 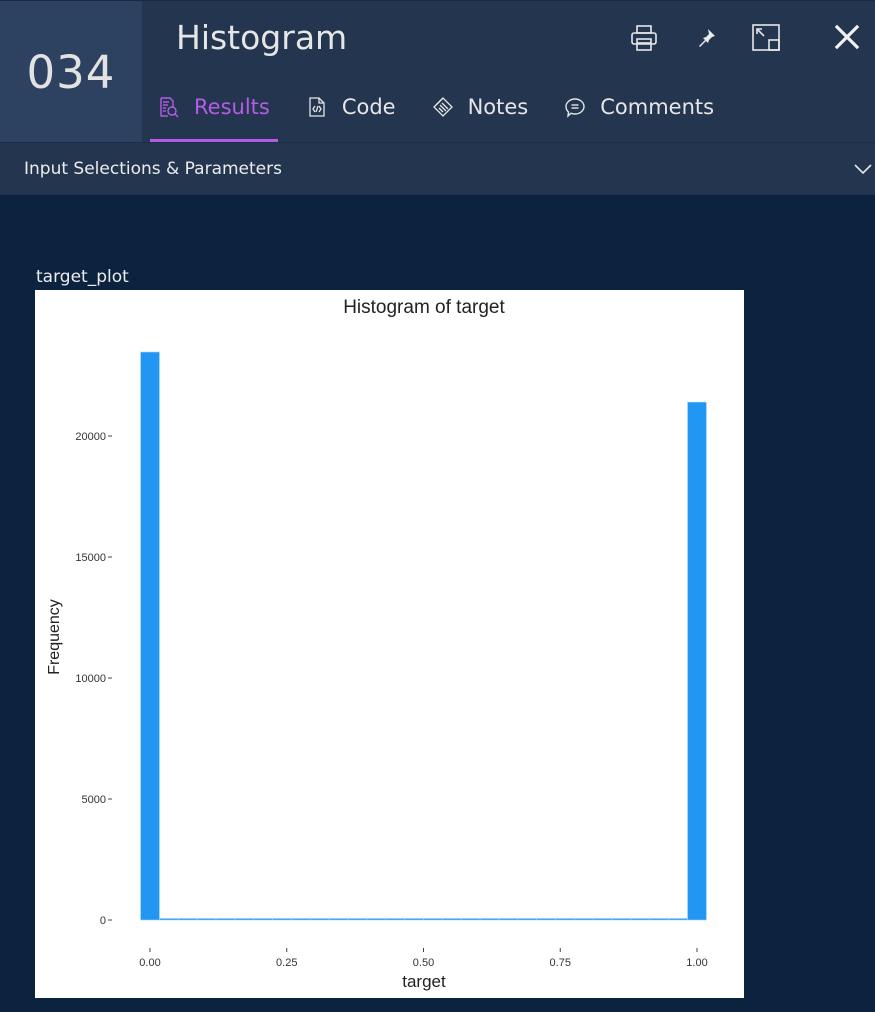 I want to click on tab-notes: Notes, so click(x=480, y=107).